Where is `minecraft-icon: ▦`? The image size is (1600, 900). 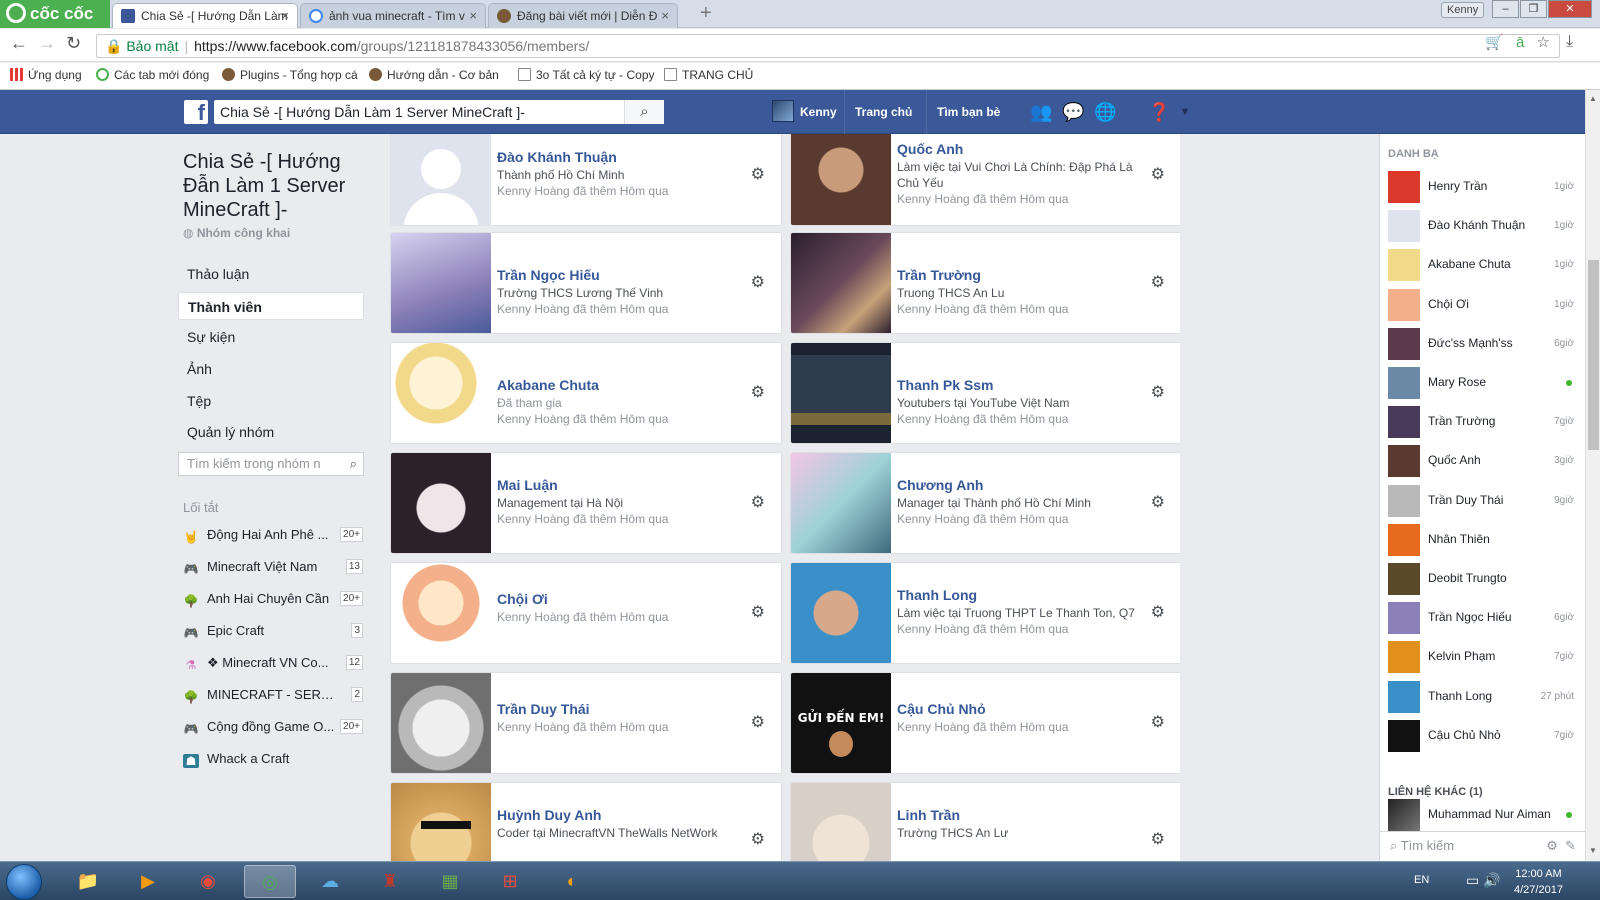
minecraft-icon: ▦ is located at coordinates (450, 881).